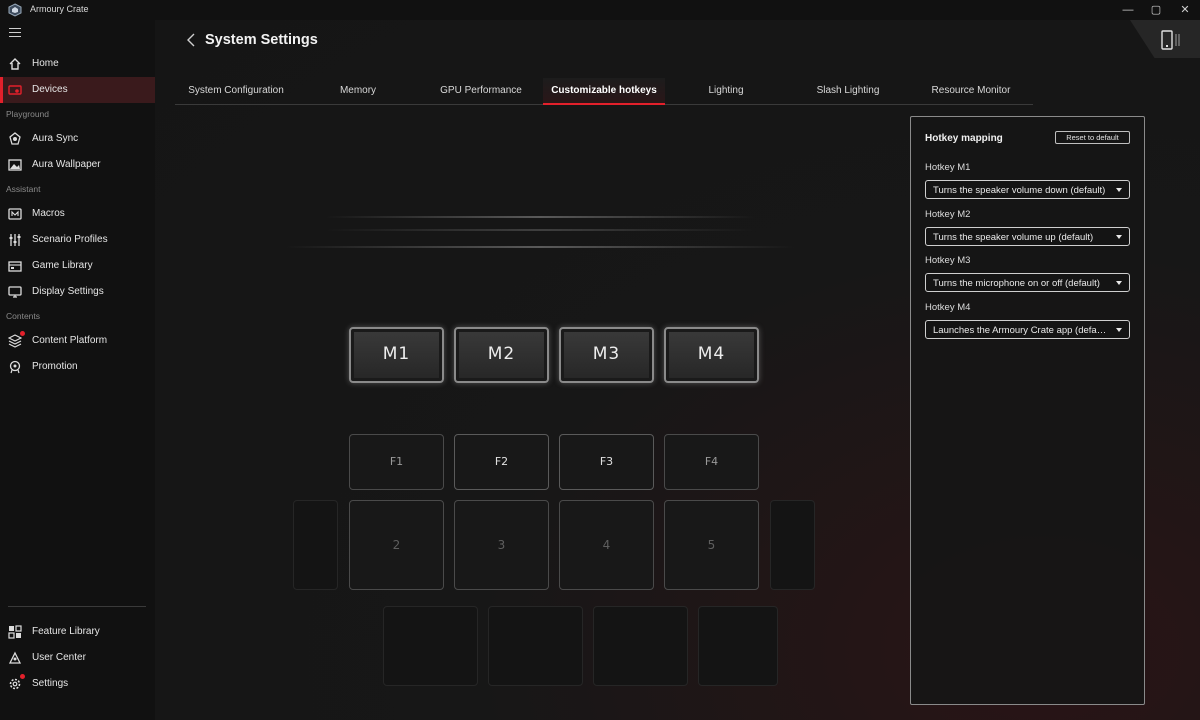 This screenshot has height=720, width=1200. What do you see at coordinates (711, 462) in the screenshot?
I see `function-key-f4: F4` at bounding box center [711, 462].